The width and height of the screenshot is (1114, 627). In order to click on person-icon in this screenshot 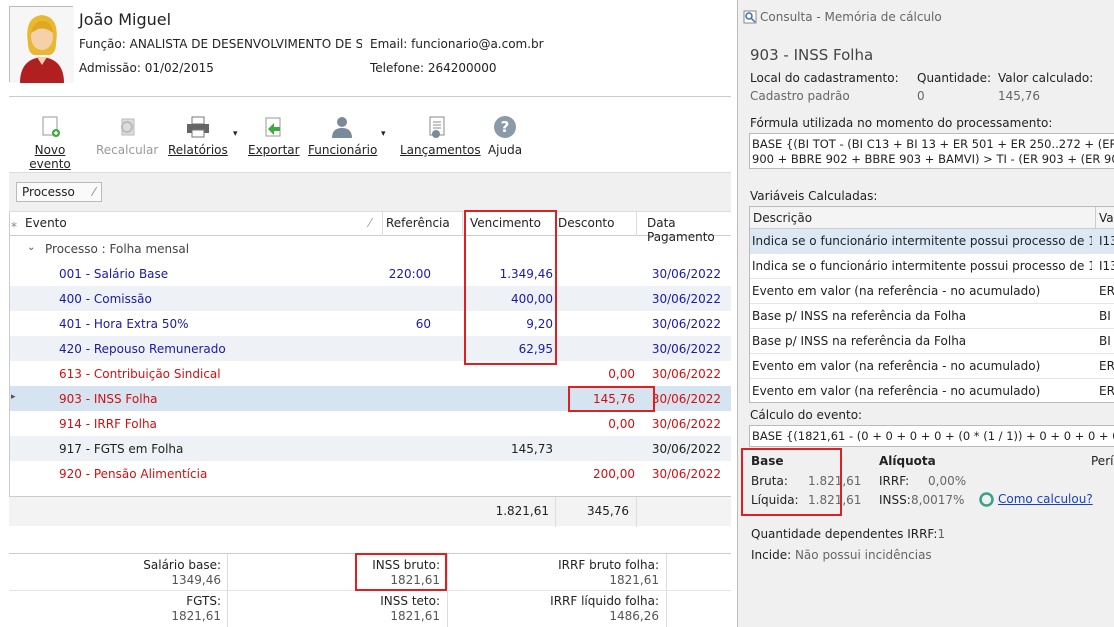, I will do `click(342, 127)`.